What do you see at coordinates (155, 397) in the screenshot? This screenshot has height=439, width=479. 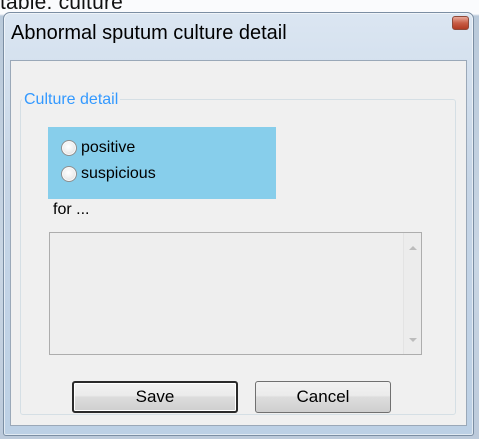 I see `save-button: Save` at bounding box center [155, 397].